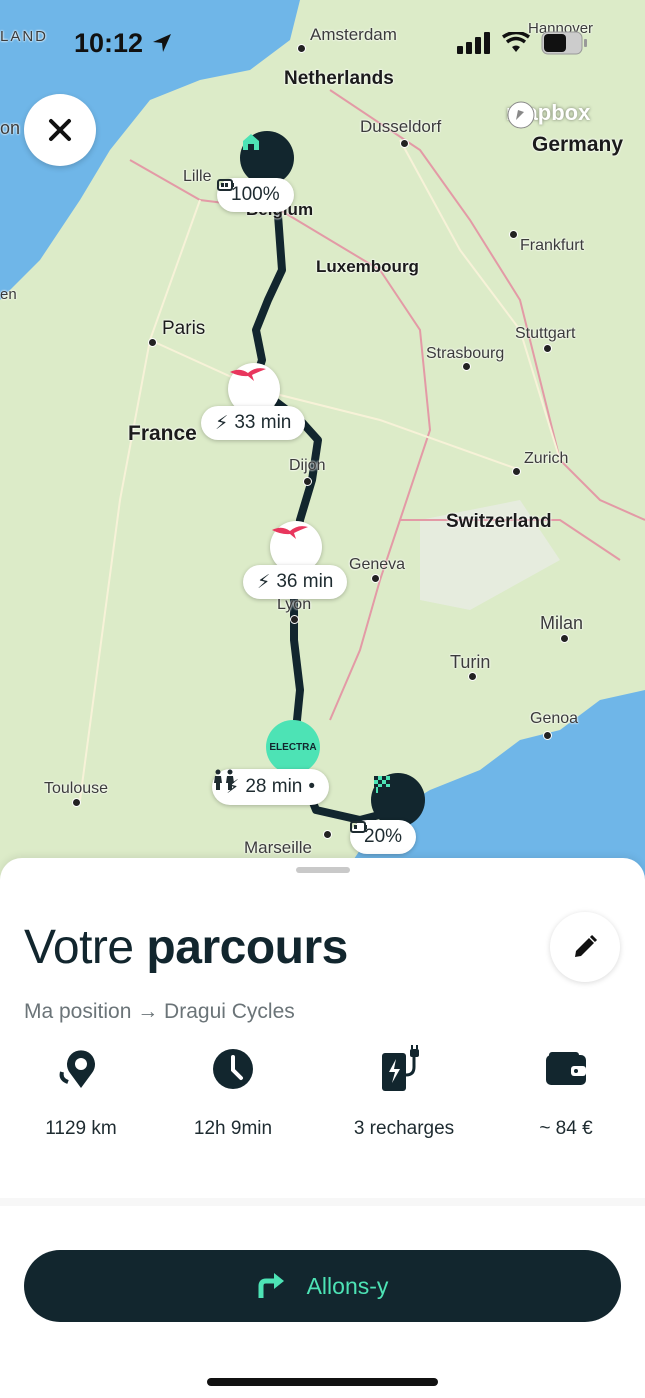 The height and width of the screenshot is (1398, 645). What do you see at coordinates (400, 1068) in the screenshot?
I see `charger-icon` at bounding box center [400, 1068].